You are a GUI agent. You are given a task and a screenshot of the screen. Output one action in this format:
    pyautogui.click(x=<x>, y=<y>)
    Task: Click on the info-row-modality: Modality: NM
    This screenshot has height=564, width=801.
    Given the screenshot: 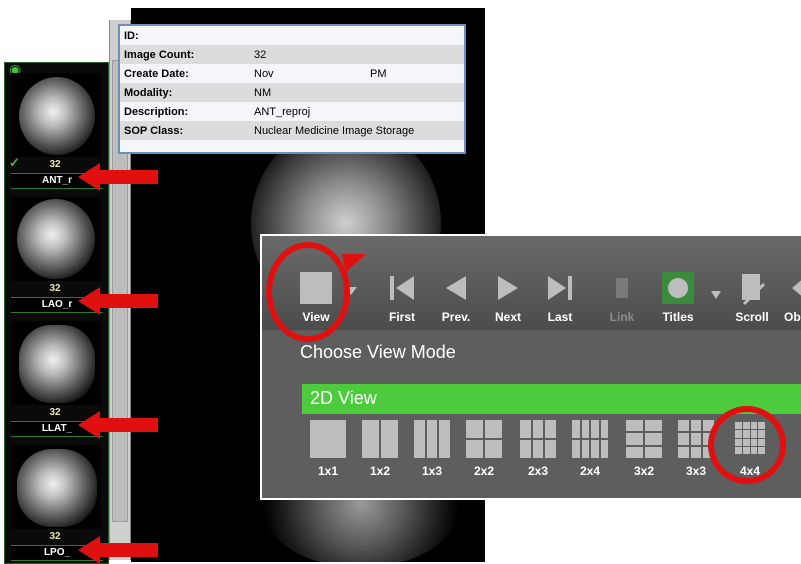 What is the action you would take?
    pyautogui.click(x=292, y=92)
    